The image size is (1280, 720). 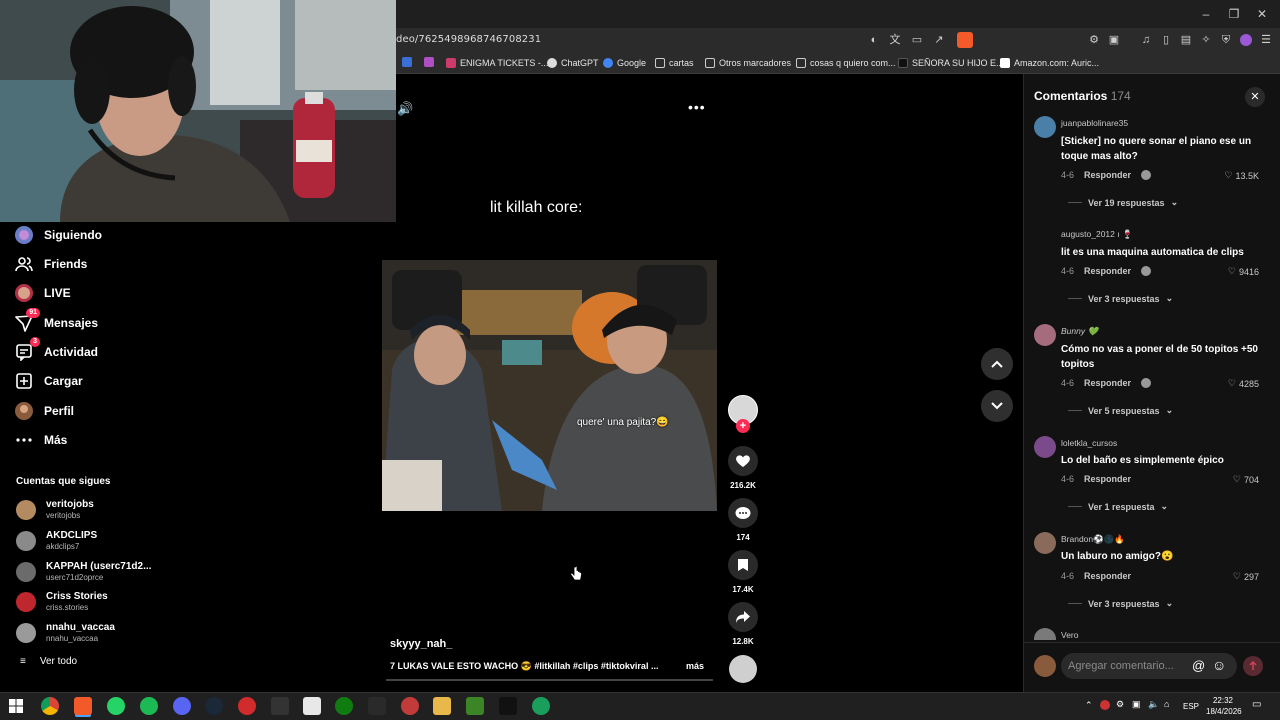 I want to click on bookmark-folder: cartas, so click(x=674, y=63).